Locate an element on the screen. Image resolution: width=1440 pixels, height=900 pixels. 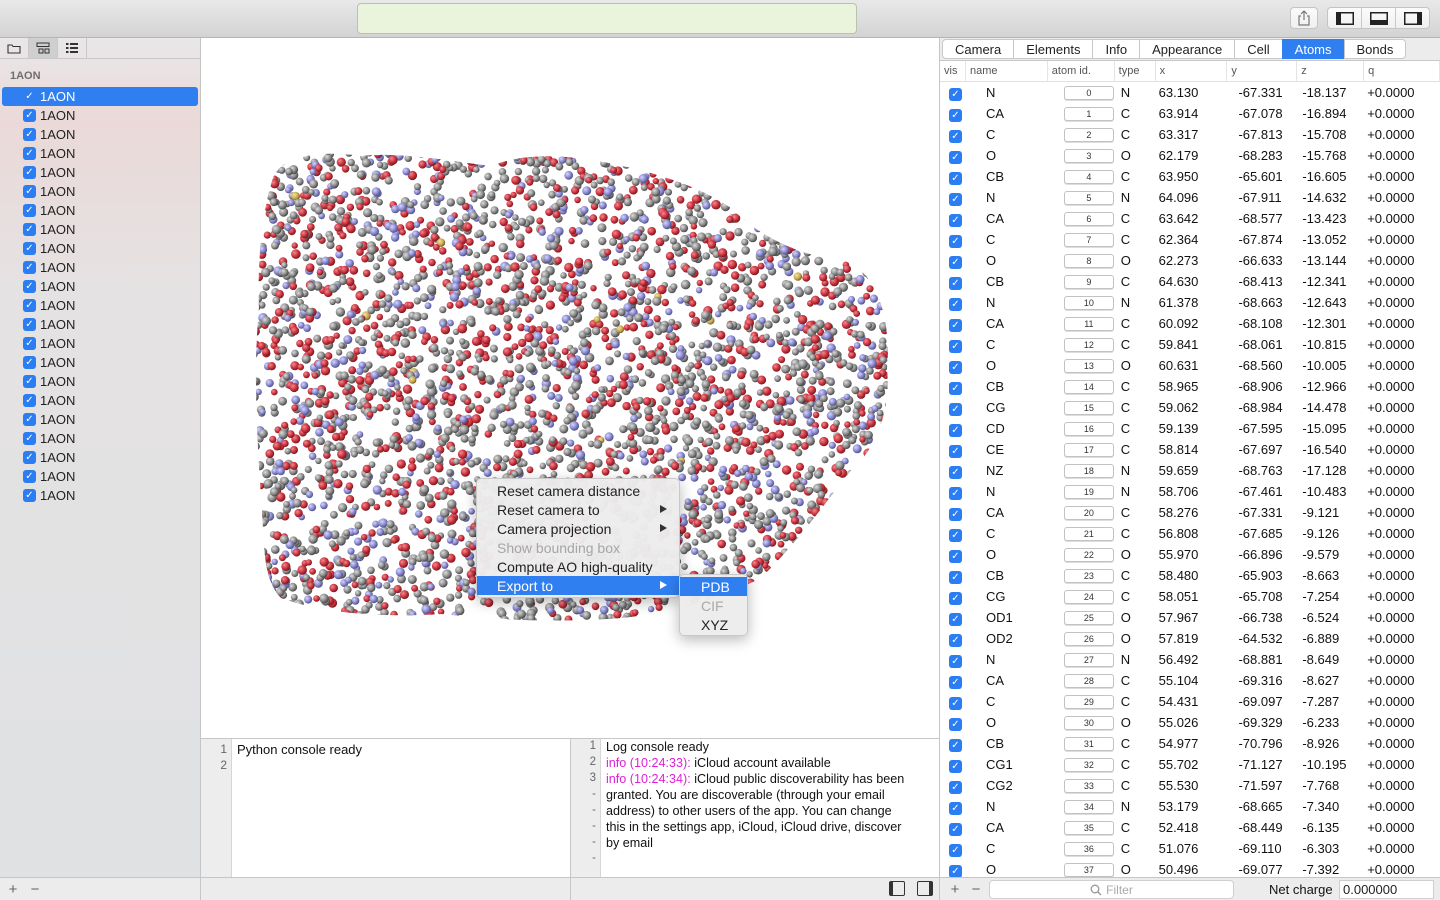
toggle-right-panel-button is located at coordinates (1412, 18).